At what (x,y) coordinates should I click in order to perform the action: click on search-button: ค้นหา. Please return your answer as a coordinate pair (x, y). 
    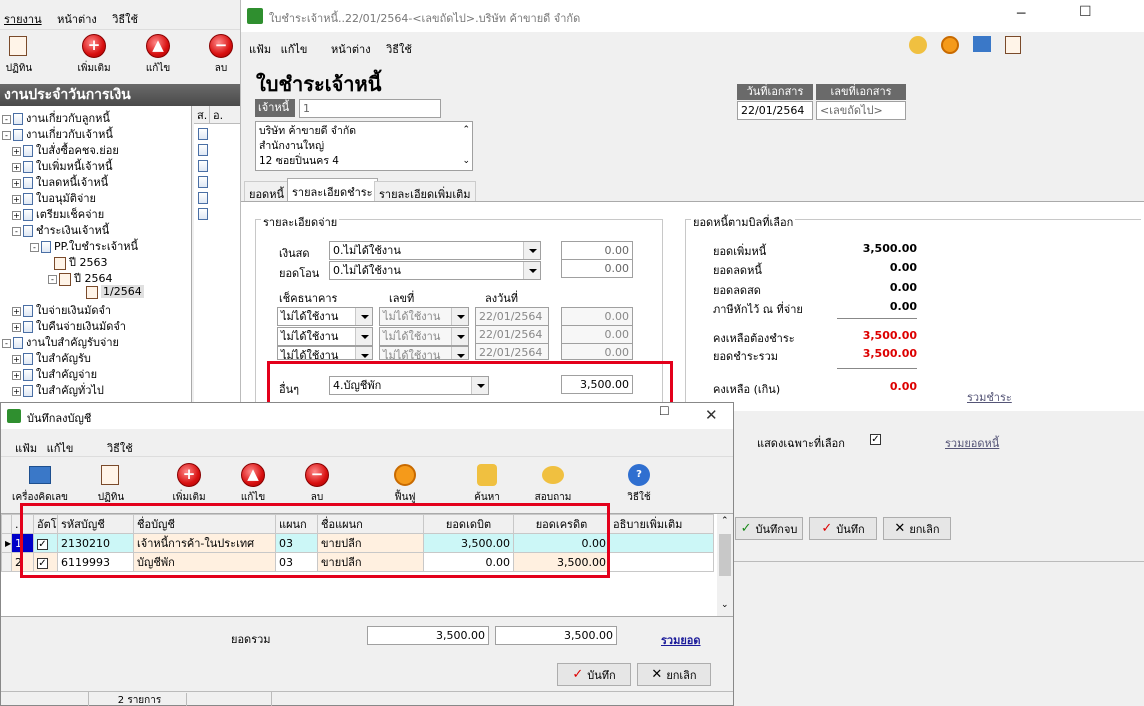
    Looking at the image, I should click on (487, 483).